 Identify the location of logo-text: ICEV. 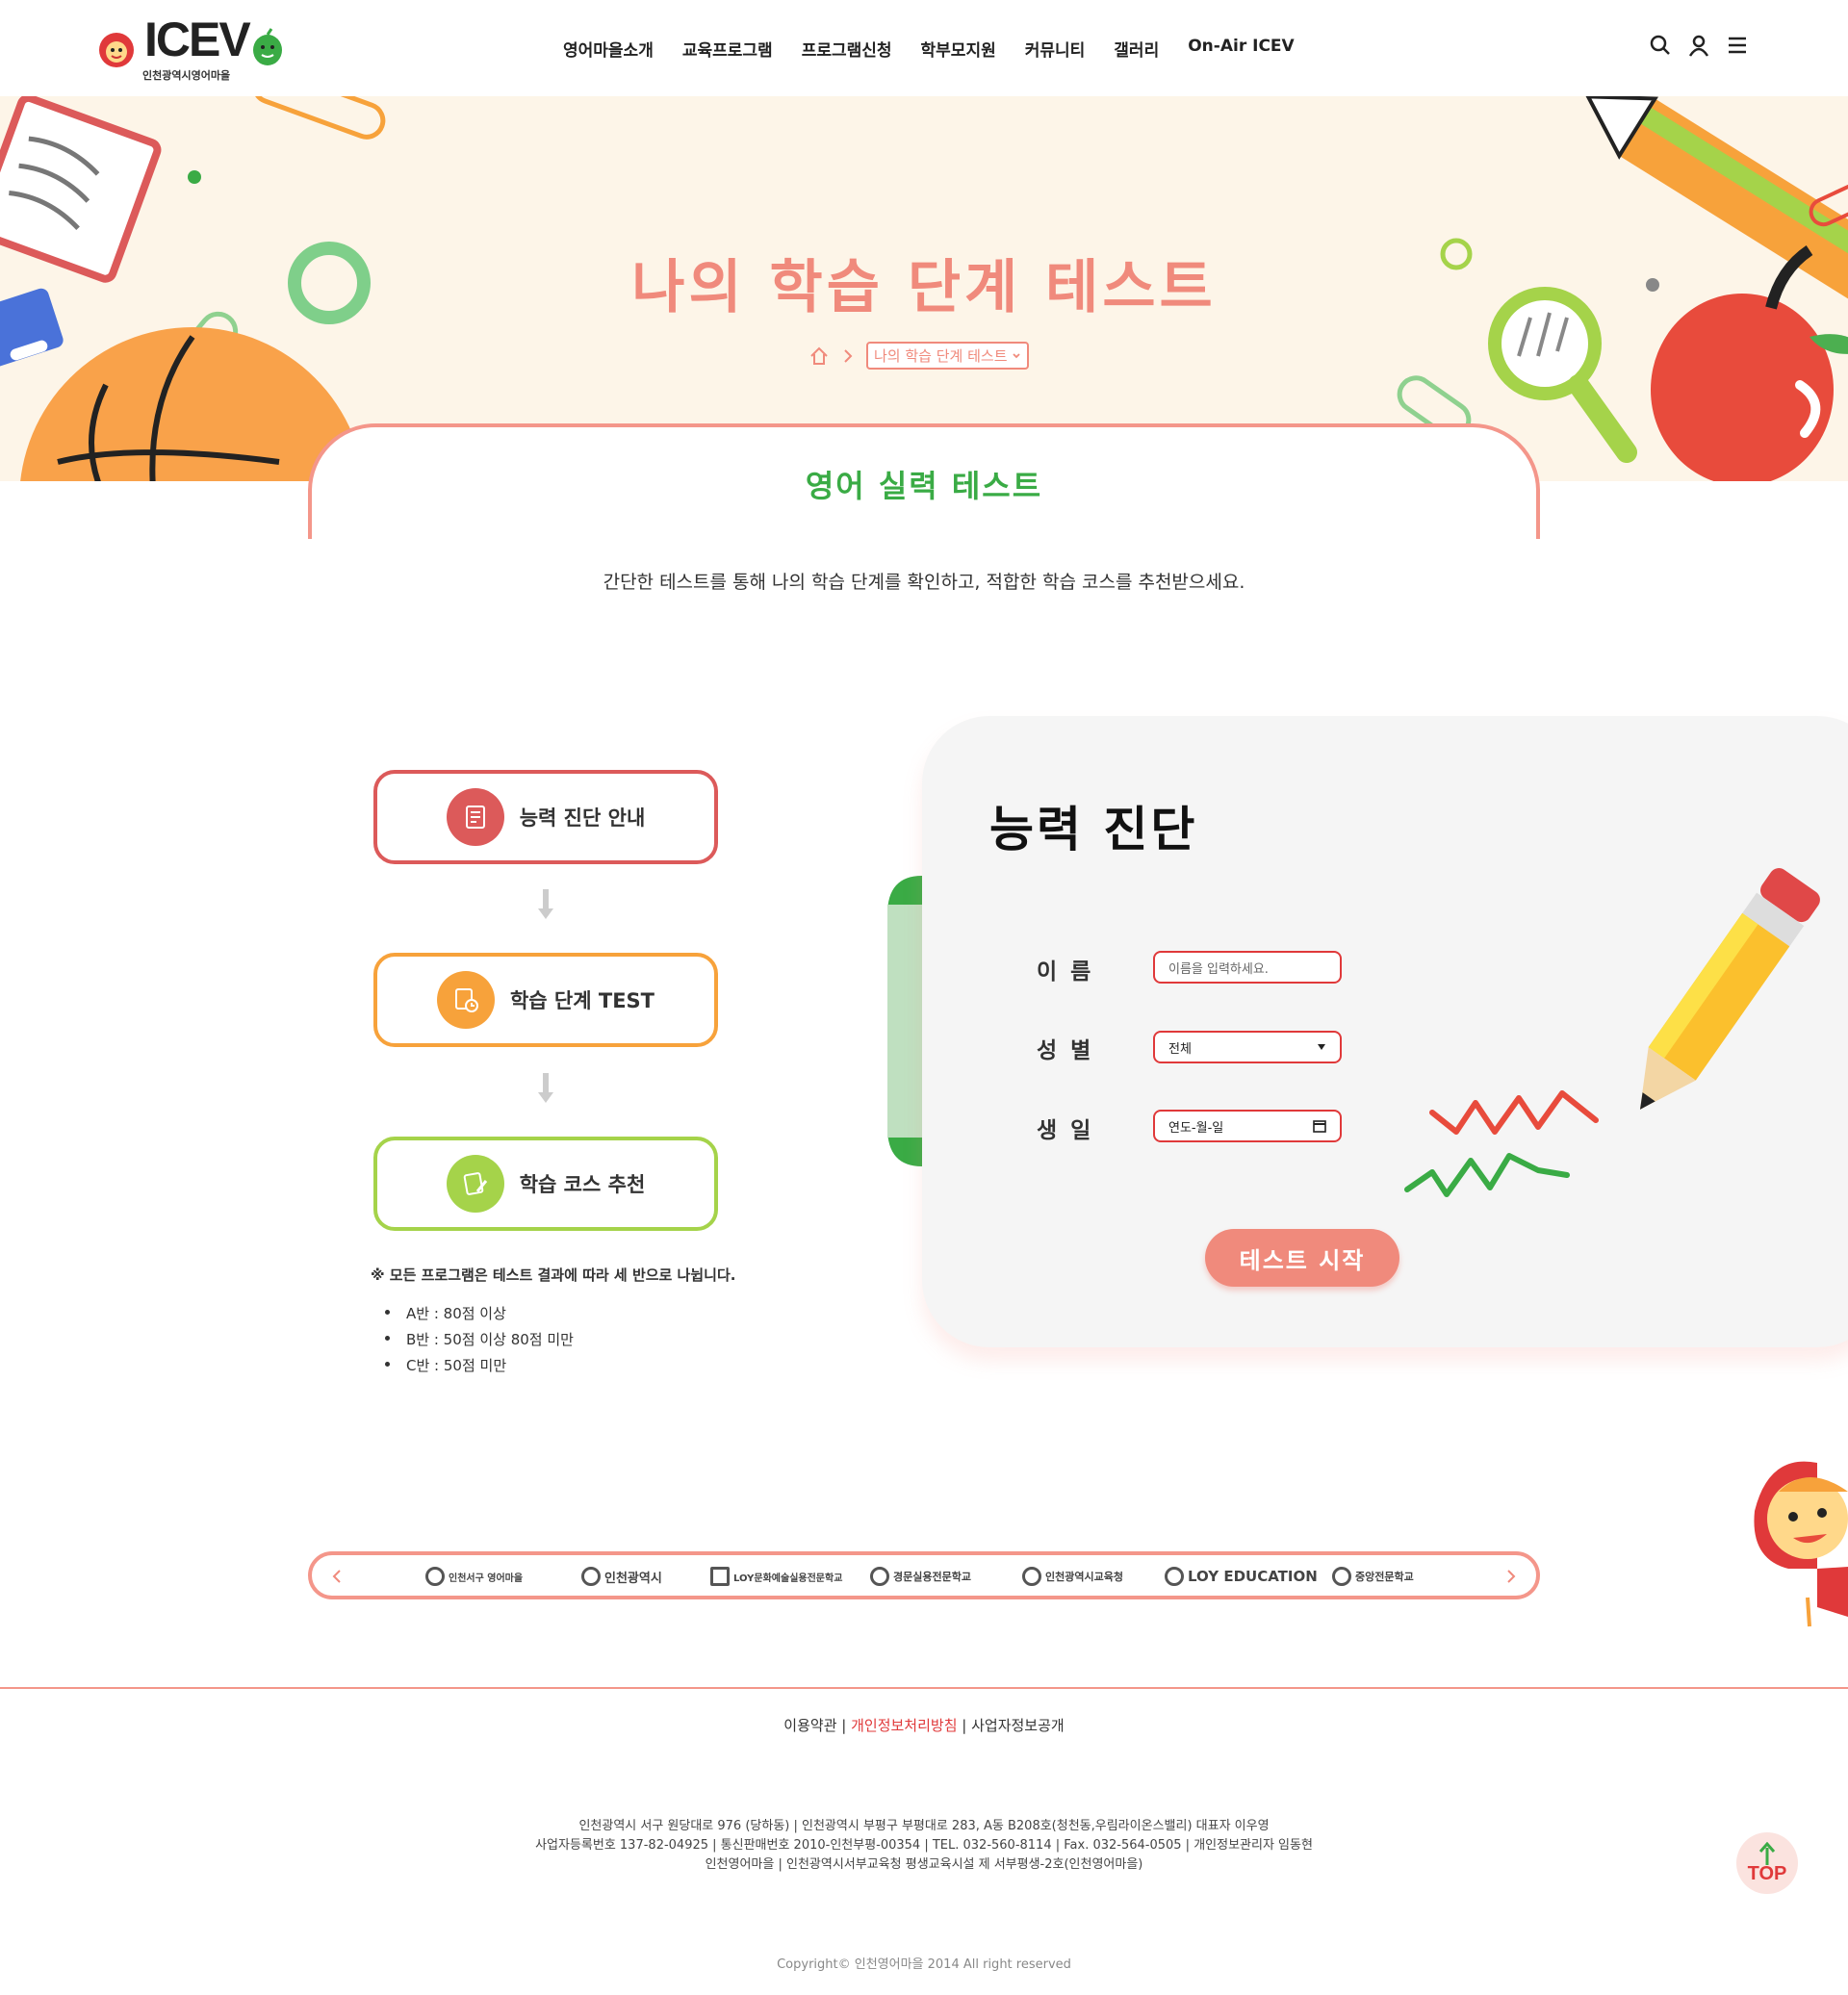
(197, 39).